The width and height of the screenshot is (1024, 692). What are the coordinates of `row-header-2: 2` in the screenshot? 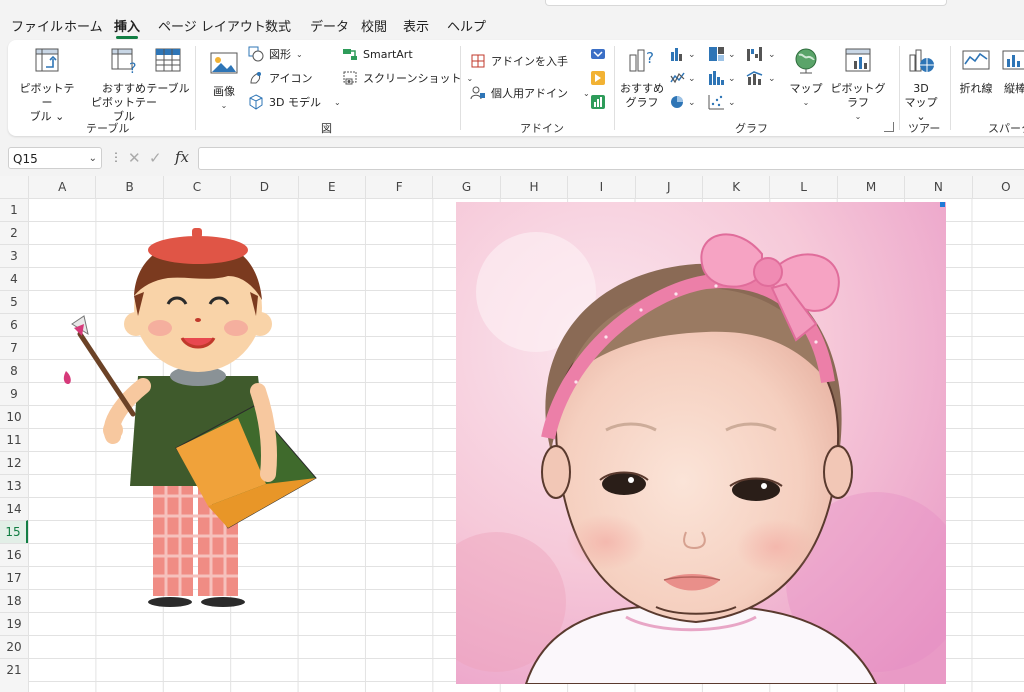 It's located at (14, 232).